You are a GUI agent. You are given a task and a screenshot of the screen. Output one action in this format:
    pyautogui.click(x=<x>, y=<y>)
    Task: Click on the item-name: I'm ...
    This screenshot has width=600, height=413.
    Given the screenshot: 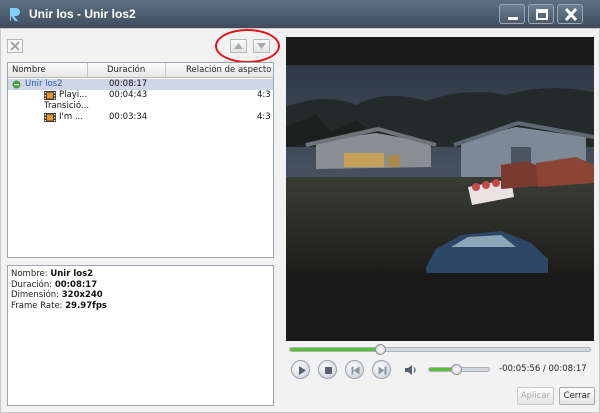 What is the action you would take?
    pyautogui.click(x=71, y=117)
    